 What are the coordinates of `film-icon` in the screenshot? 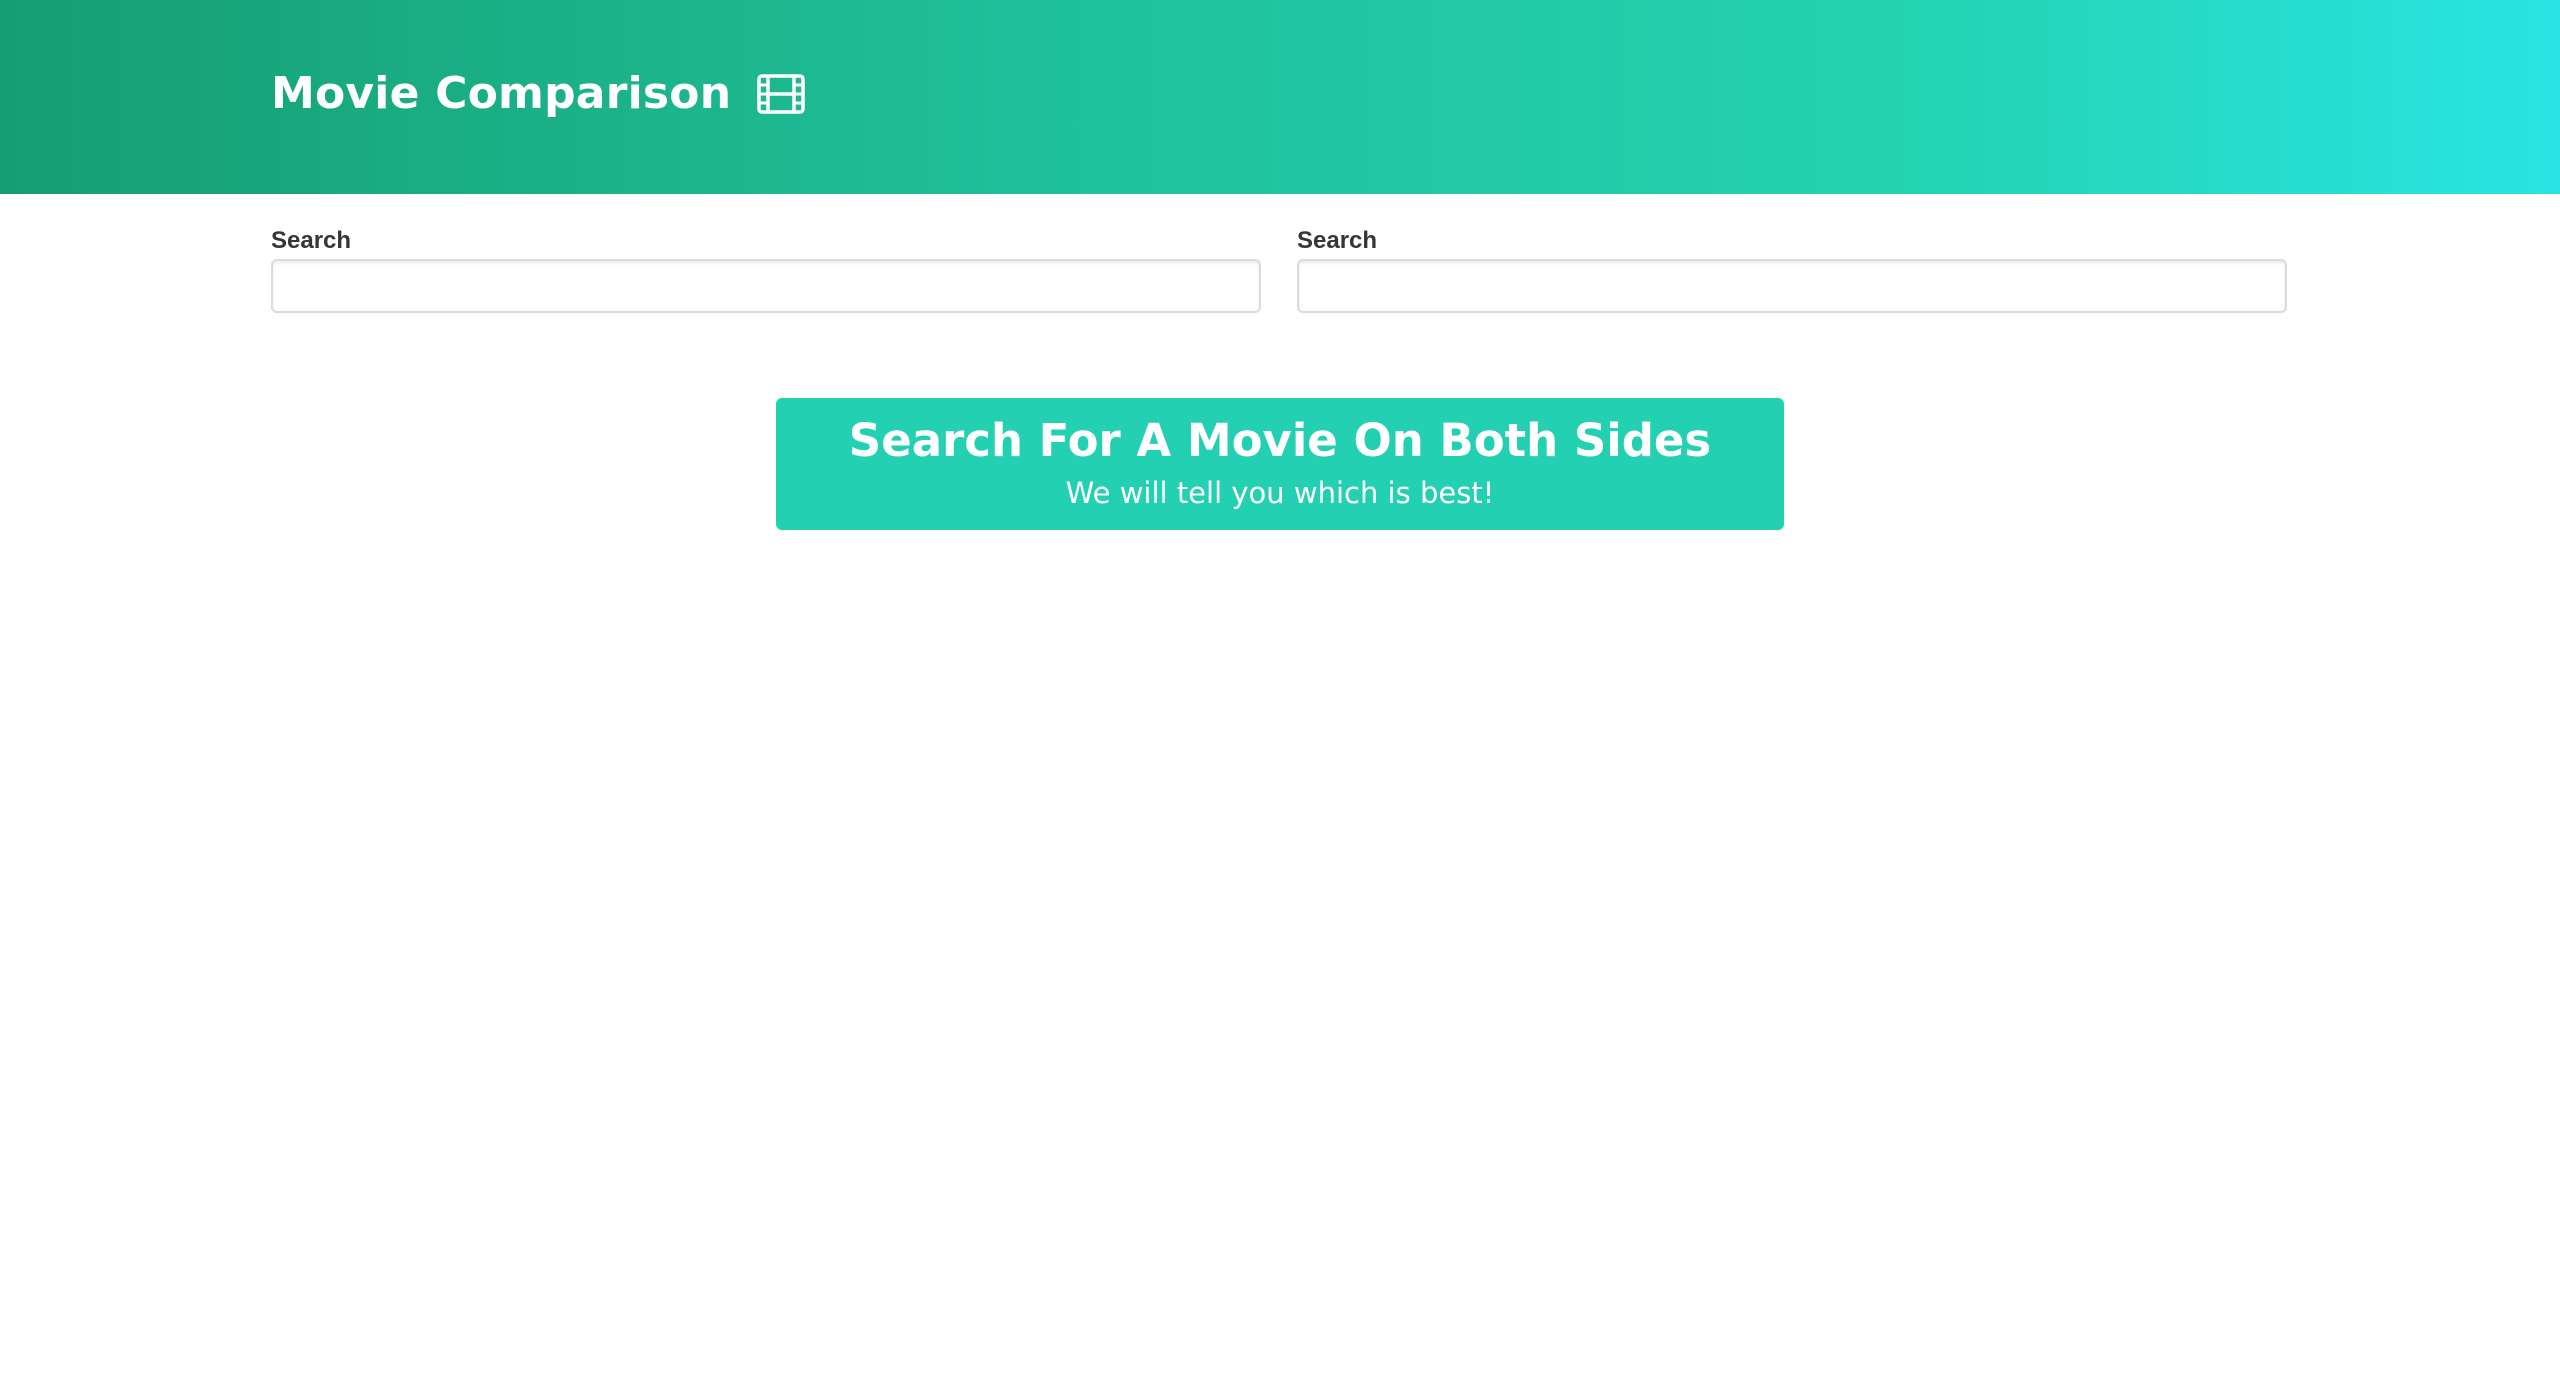 It's located at (781, 94).